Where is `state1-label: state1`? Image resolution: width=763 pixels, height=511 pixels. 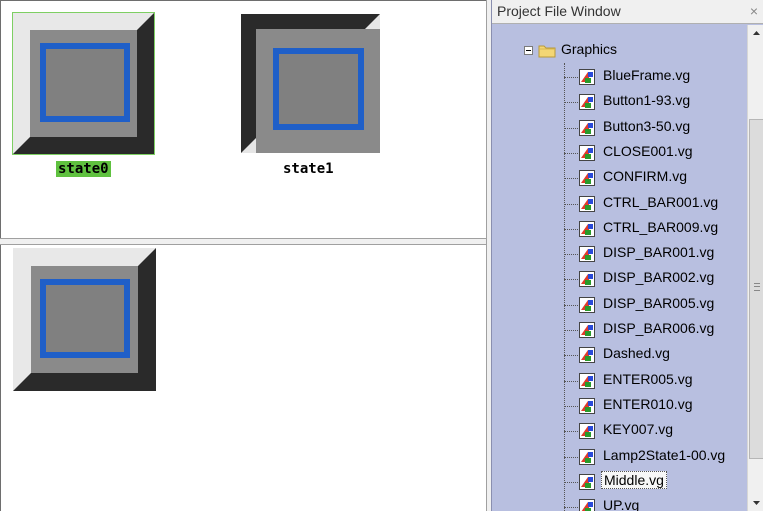
state1-label: state1 is located at coordinates (308, 169).